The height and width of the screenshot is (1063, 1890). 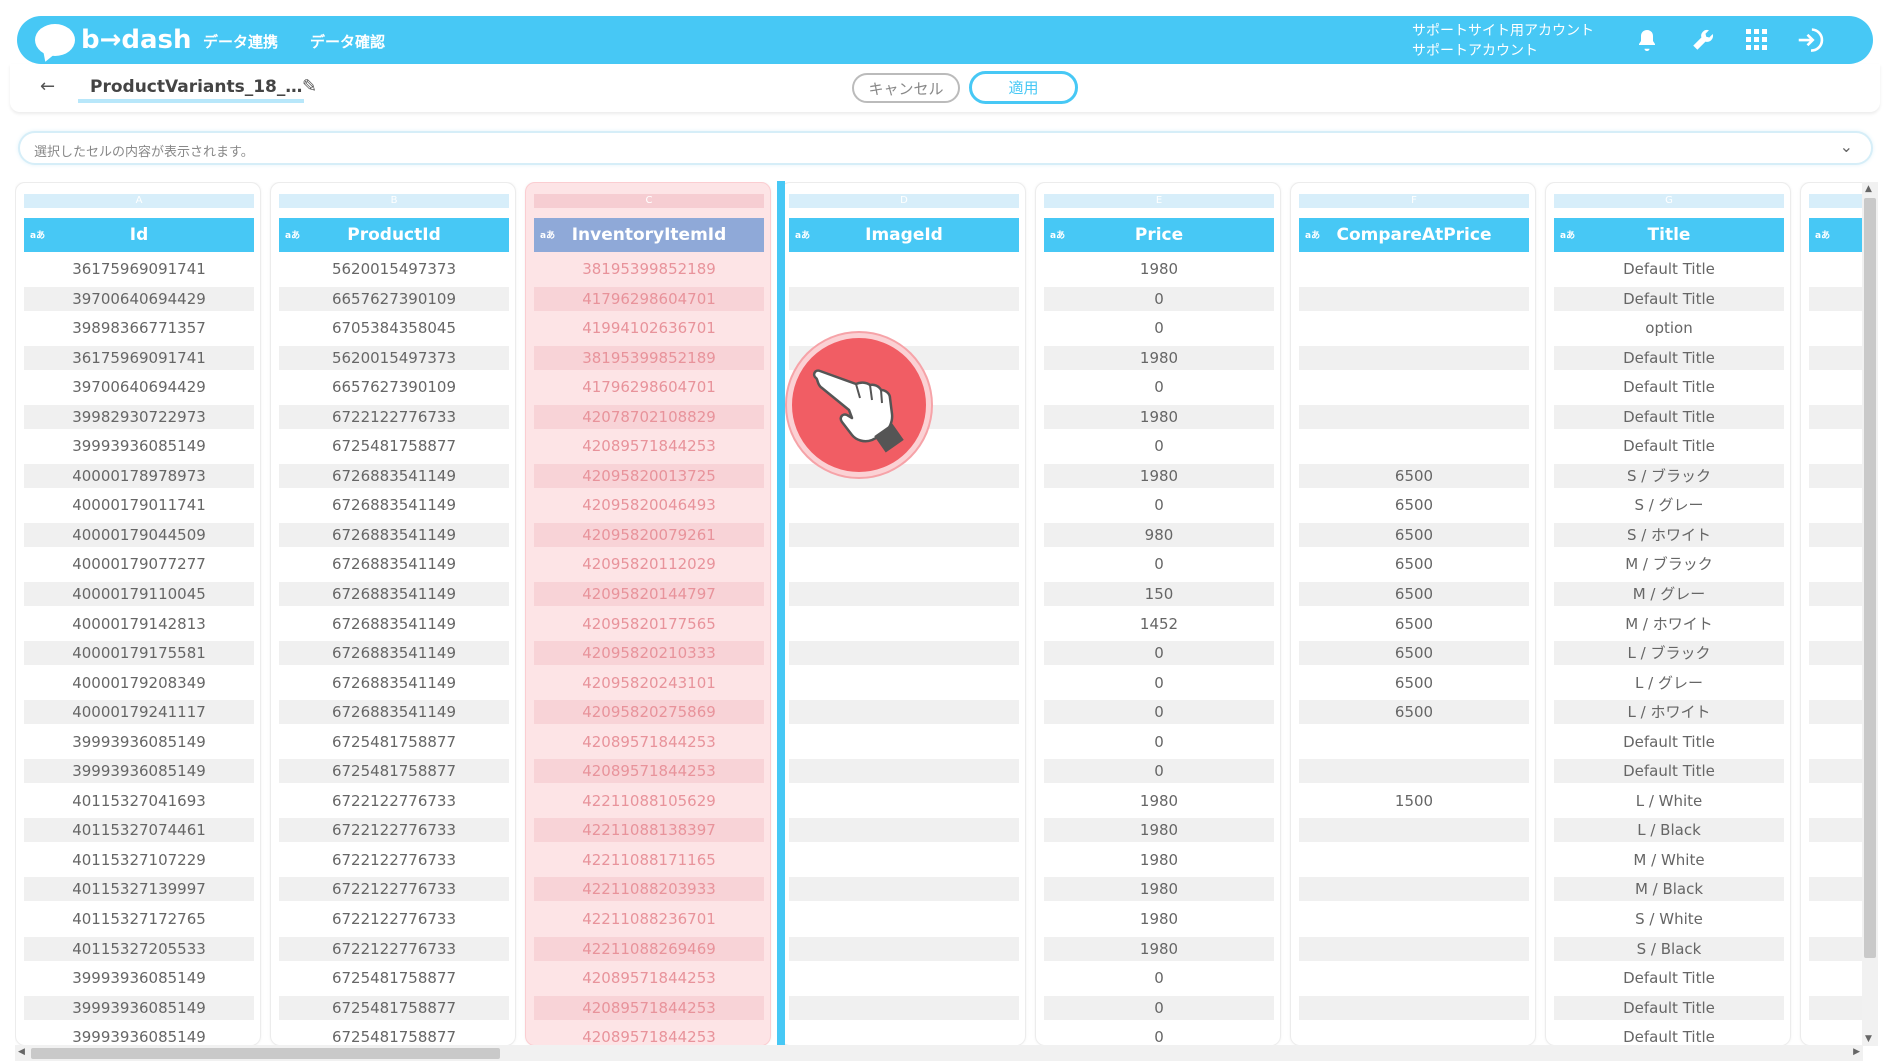 I want to click on scroll-down-icon: ▼, so click(x=1868, y=1039).